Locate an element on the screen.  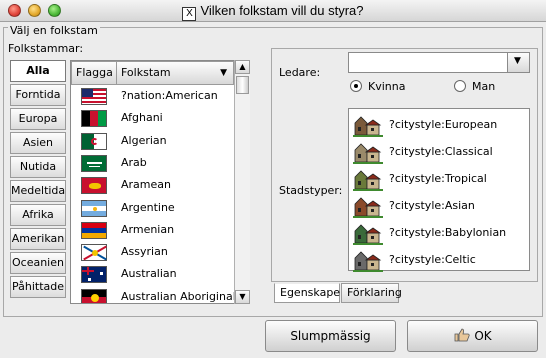
category-button-3: Europa is located at coordinates (38, 119).